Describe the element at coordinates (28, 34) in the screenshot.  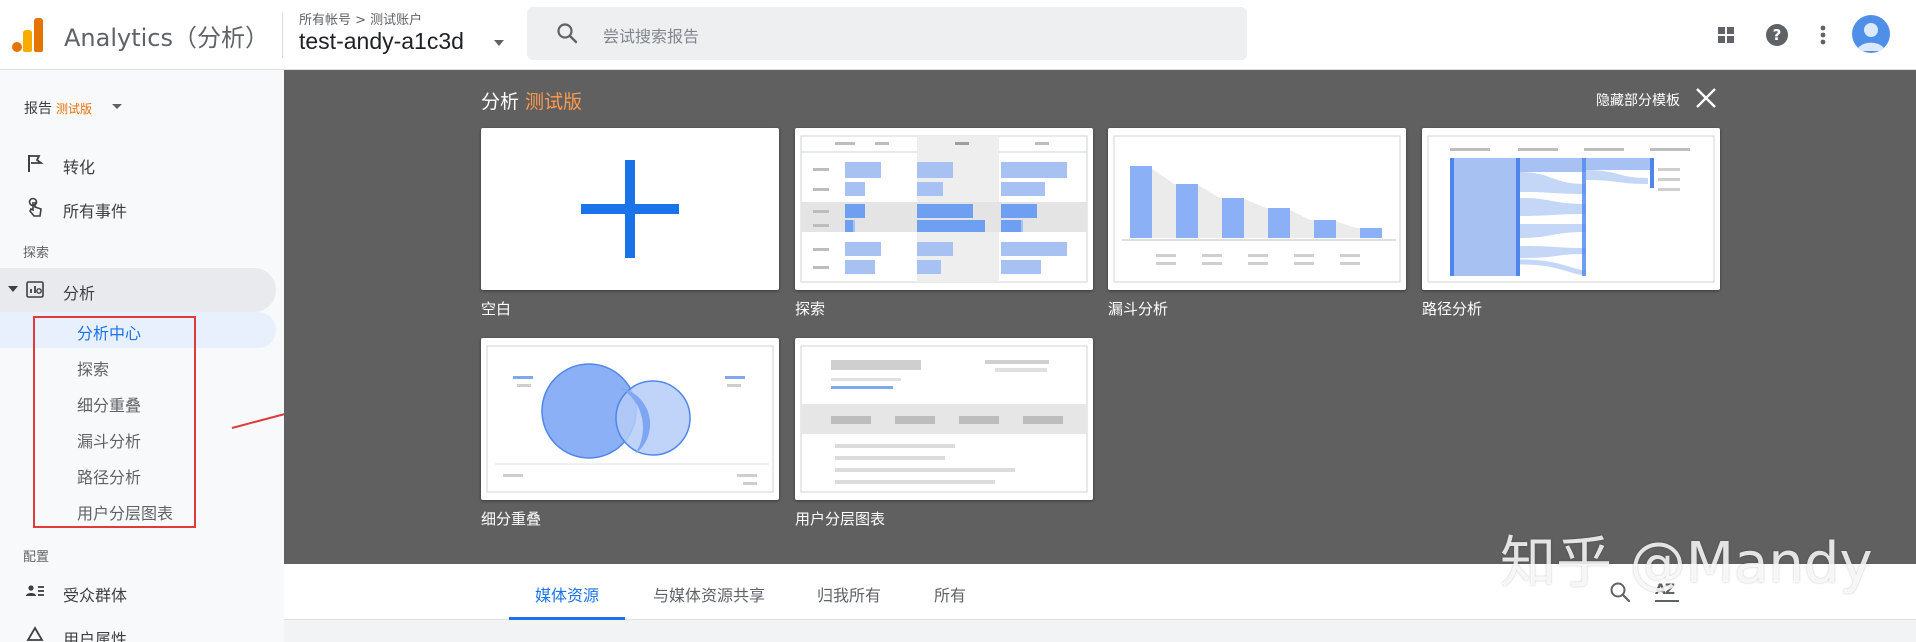
I see `analytics-logo` at that location.